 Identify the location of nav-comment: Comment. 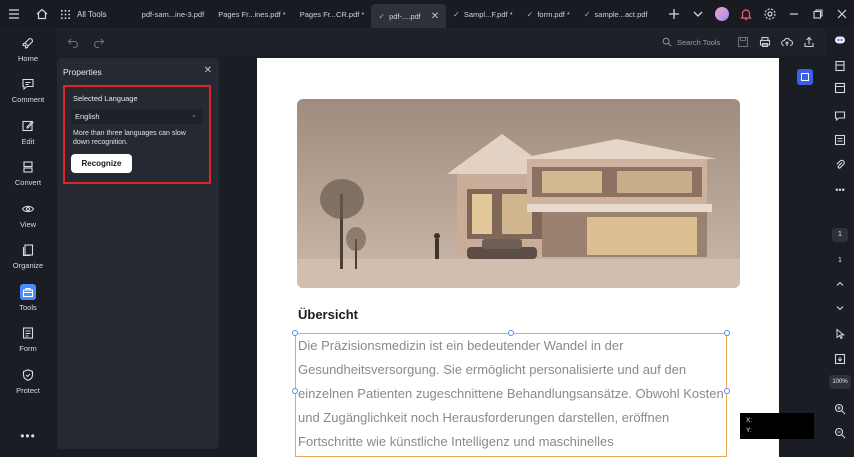
(28, 91).